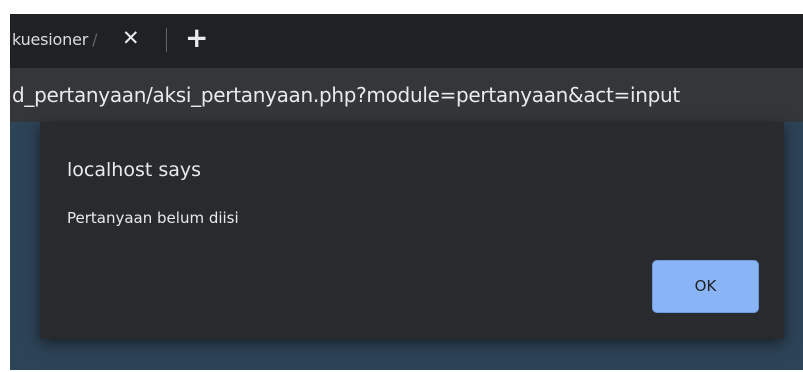 This screenshot has width=803, height=372. What do you see at coordinates (406, 41) in the screenshot?
I see `tab-strip: kuesioner / ✕ +` at bounding box center [406, 41].